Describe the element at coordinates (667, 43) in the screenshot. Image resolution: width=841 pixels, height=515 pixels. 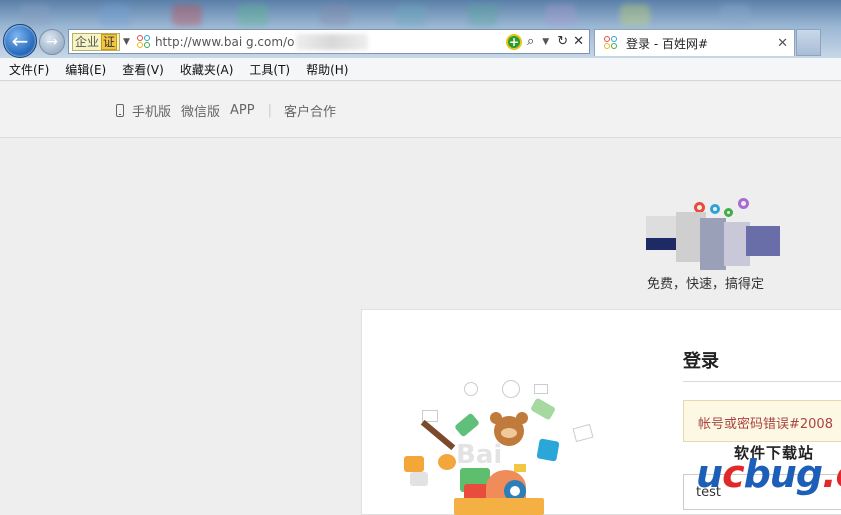
I see `tab-title: 登录 - 百姓网#` at that location.